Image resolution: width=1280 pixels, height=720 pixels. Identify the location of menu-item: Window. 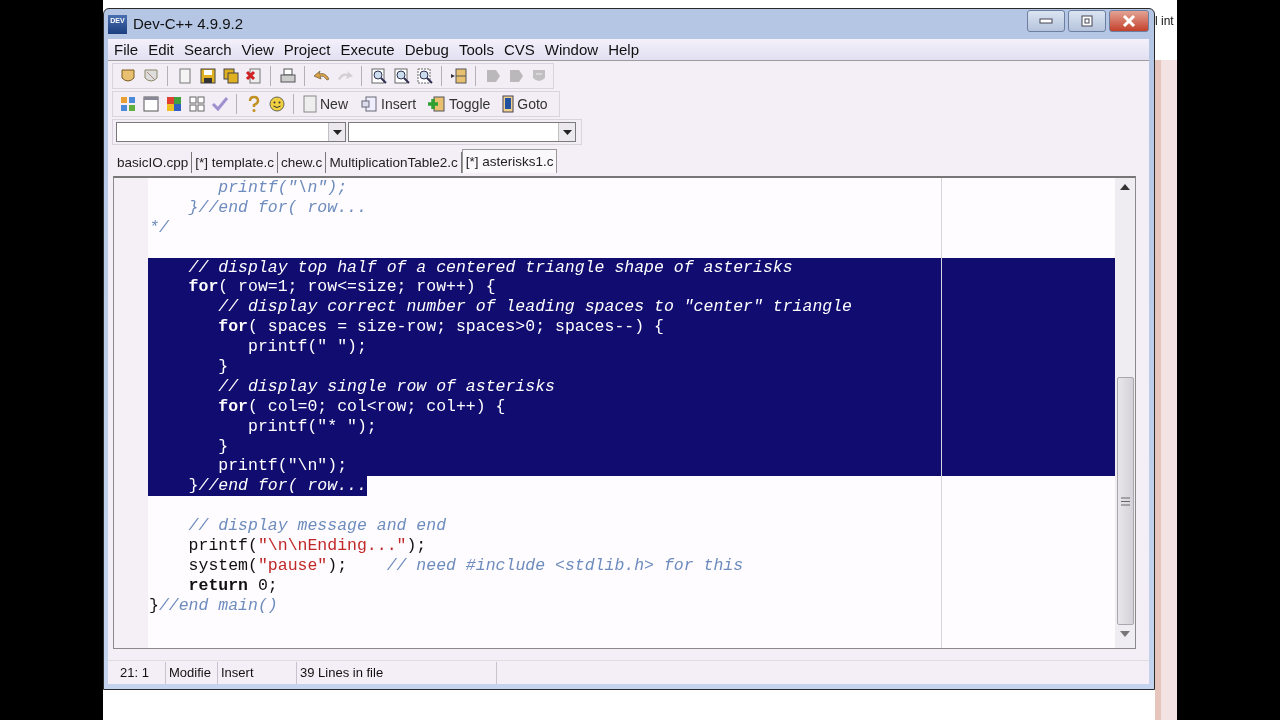
(571, 49).